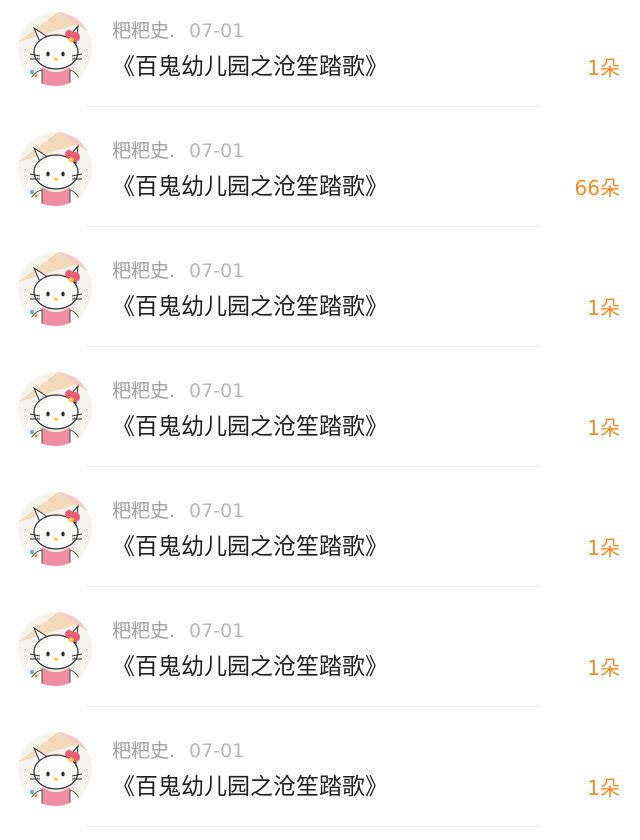 The height and width of the screenshot is (840, 640). Describe the element at coordinates (597, 188) in the screenshot. I see `flower-count: 66朵` at that location.